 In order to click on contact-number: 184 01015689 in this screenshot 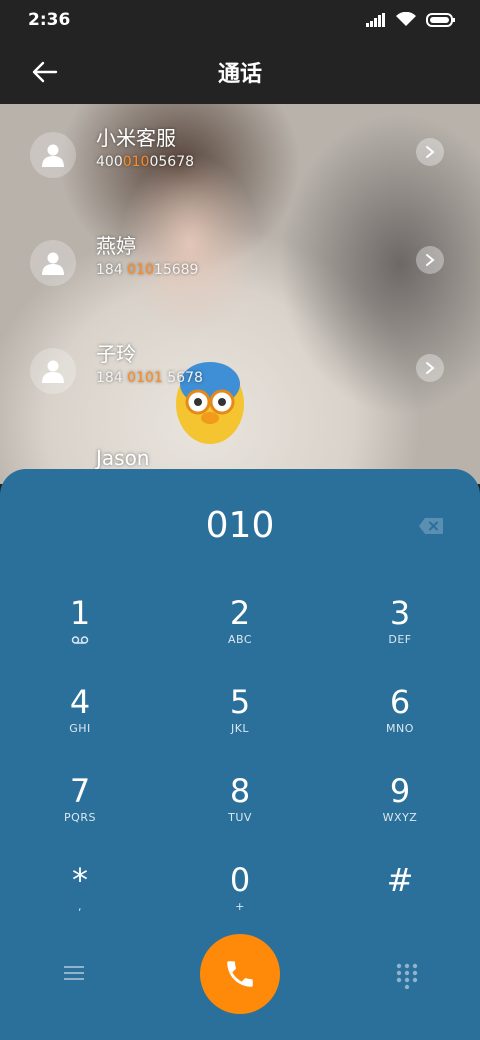, I will do `click(147, 270)`.